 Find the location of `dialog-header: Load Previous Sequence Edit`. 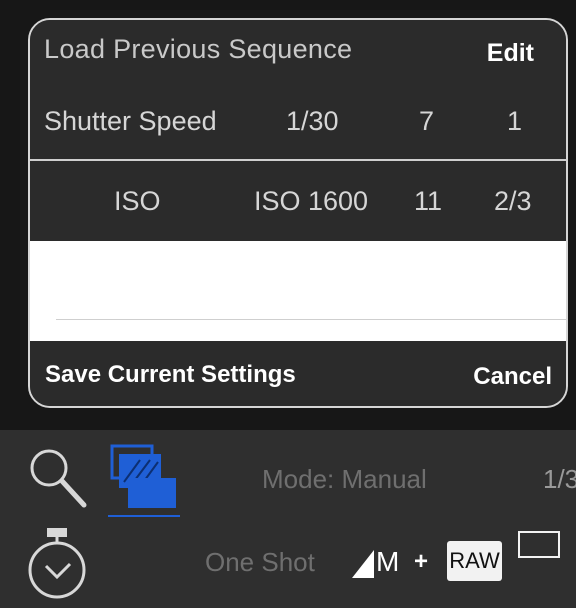

dialog-header: Load Previous Sequence Edit is located at coordinates (298, 51).